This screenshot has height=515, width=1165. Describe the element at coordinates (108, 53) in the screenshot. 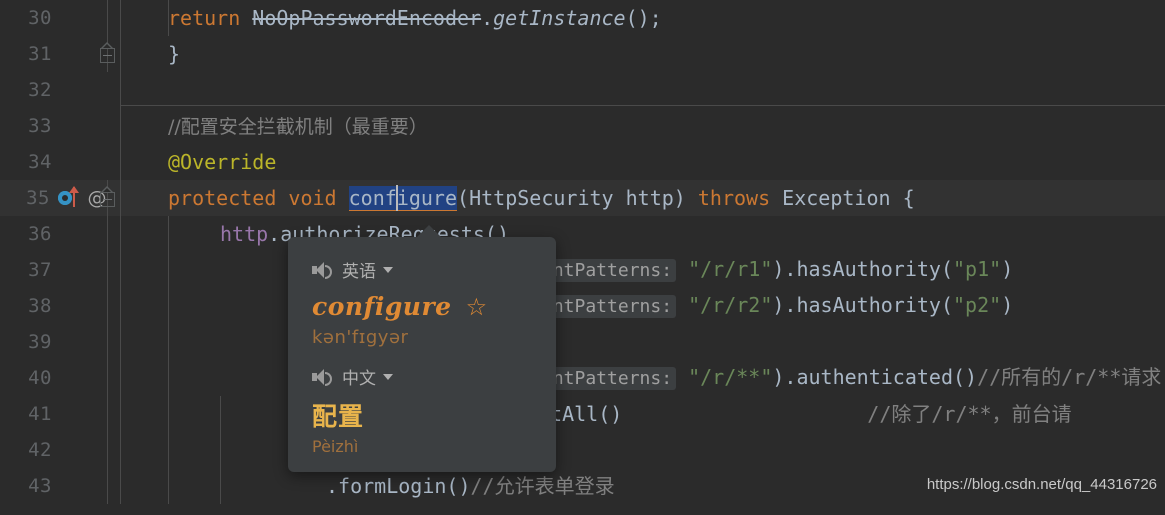

I see `fold-marker-icon` at that location.